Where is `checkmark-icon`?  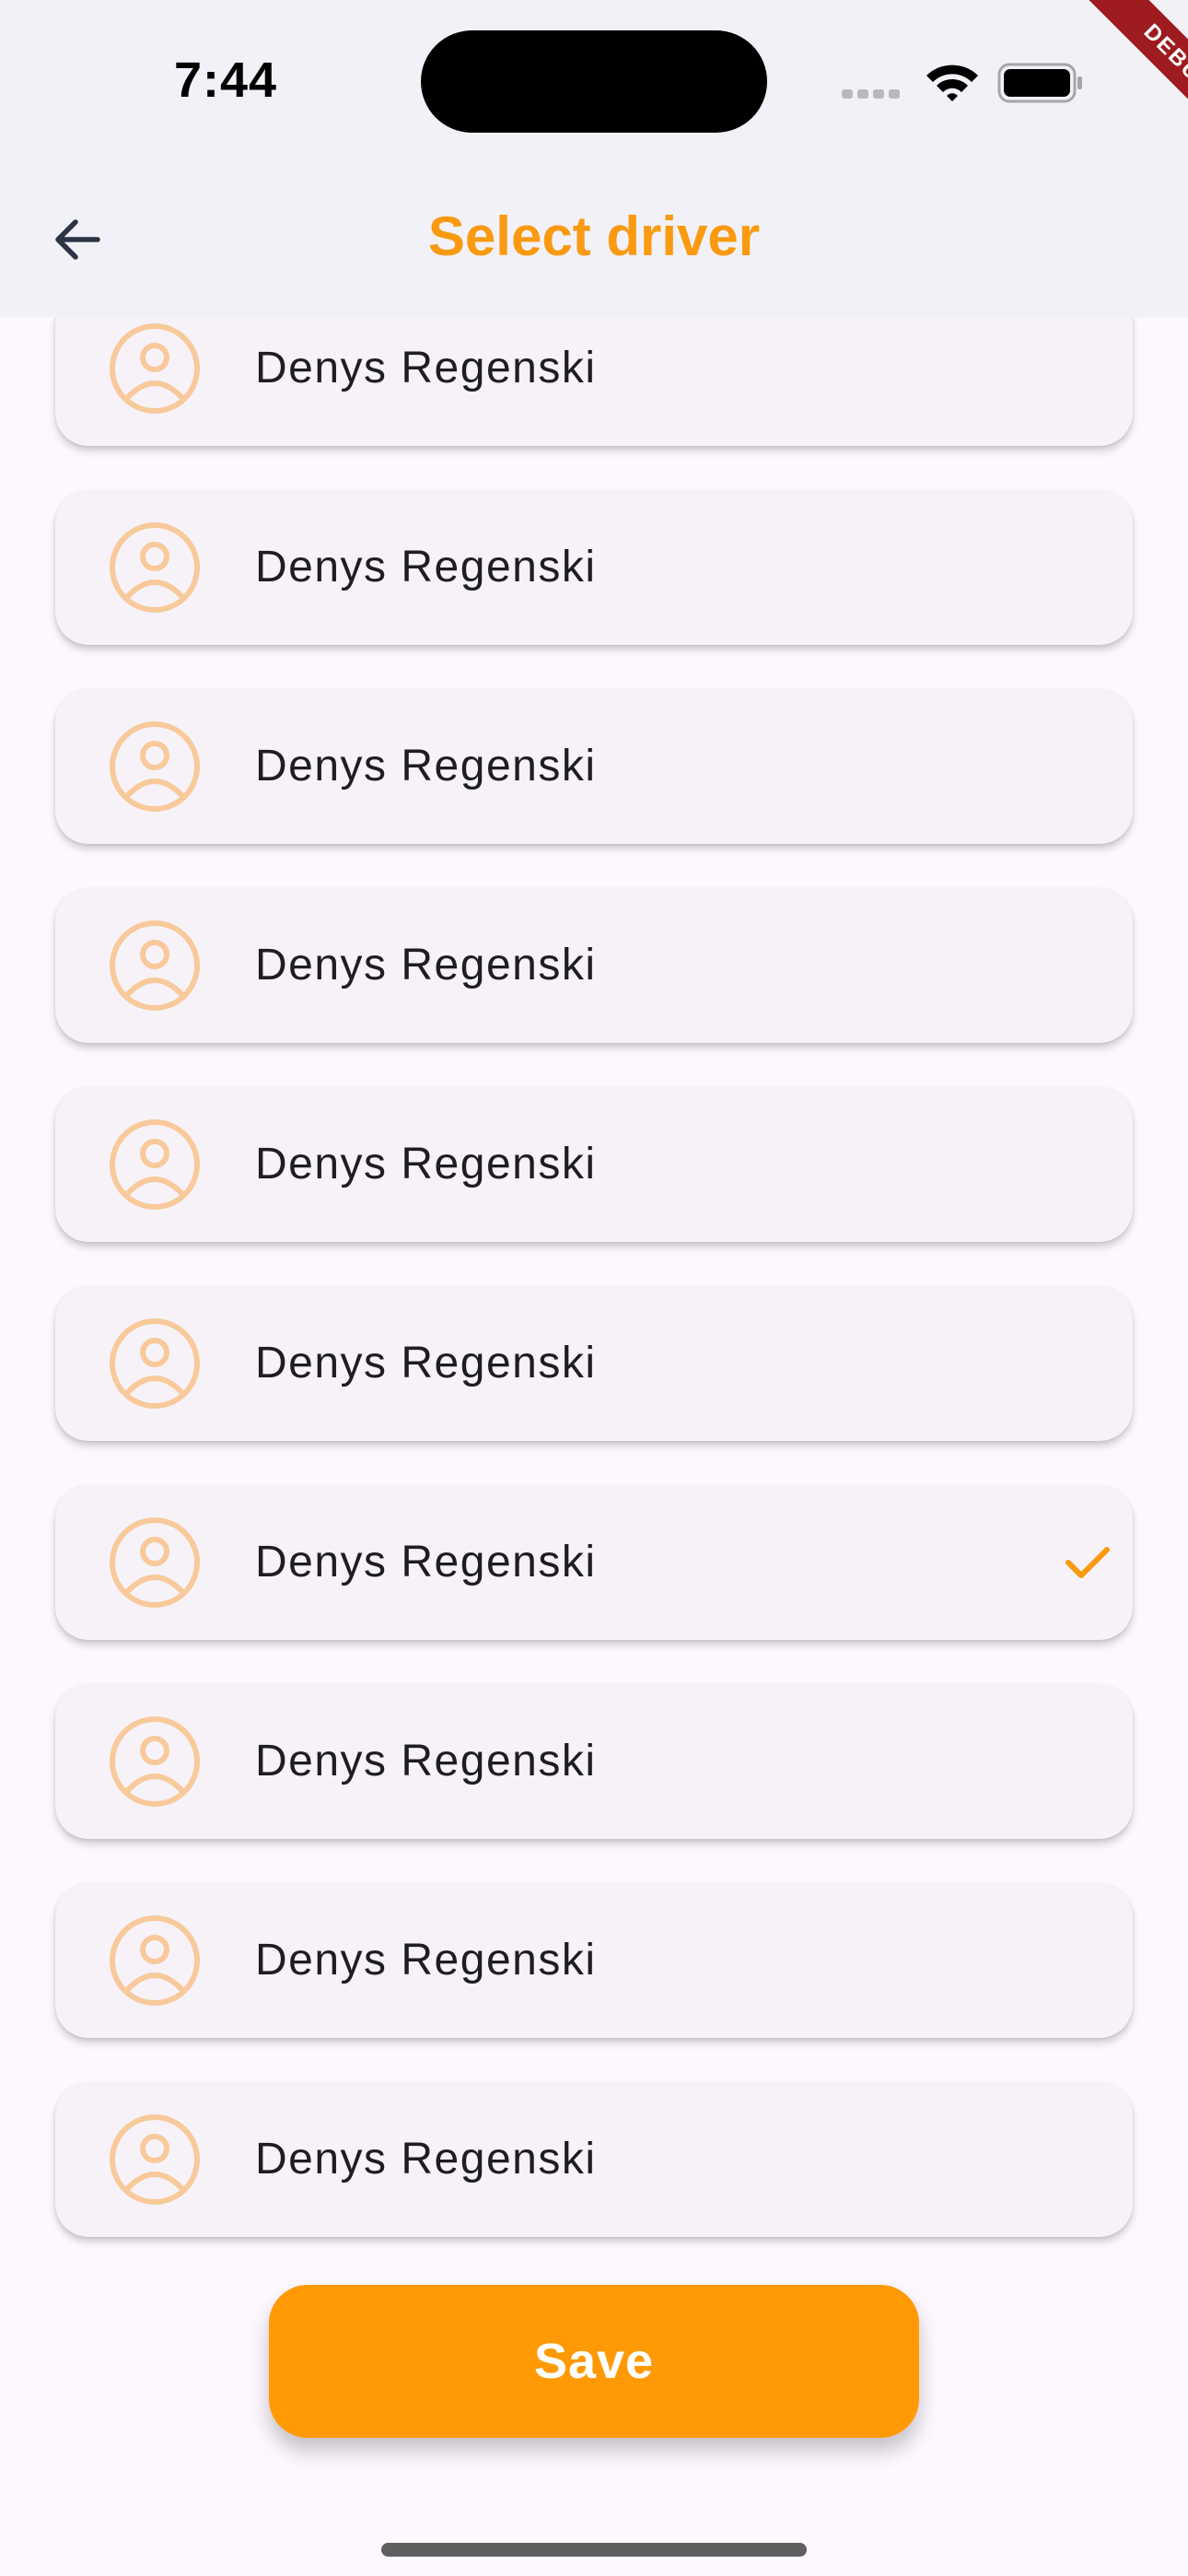 checkmark-icon is located at coordinates (1088, 1562).